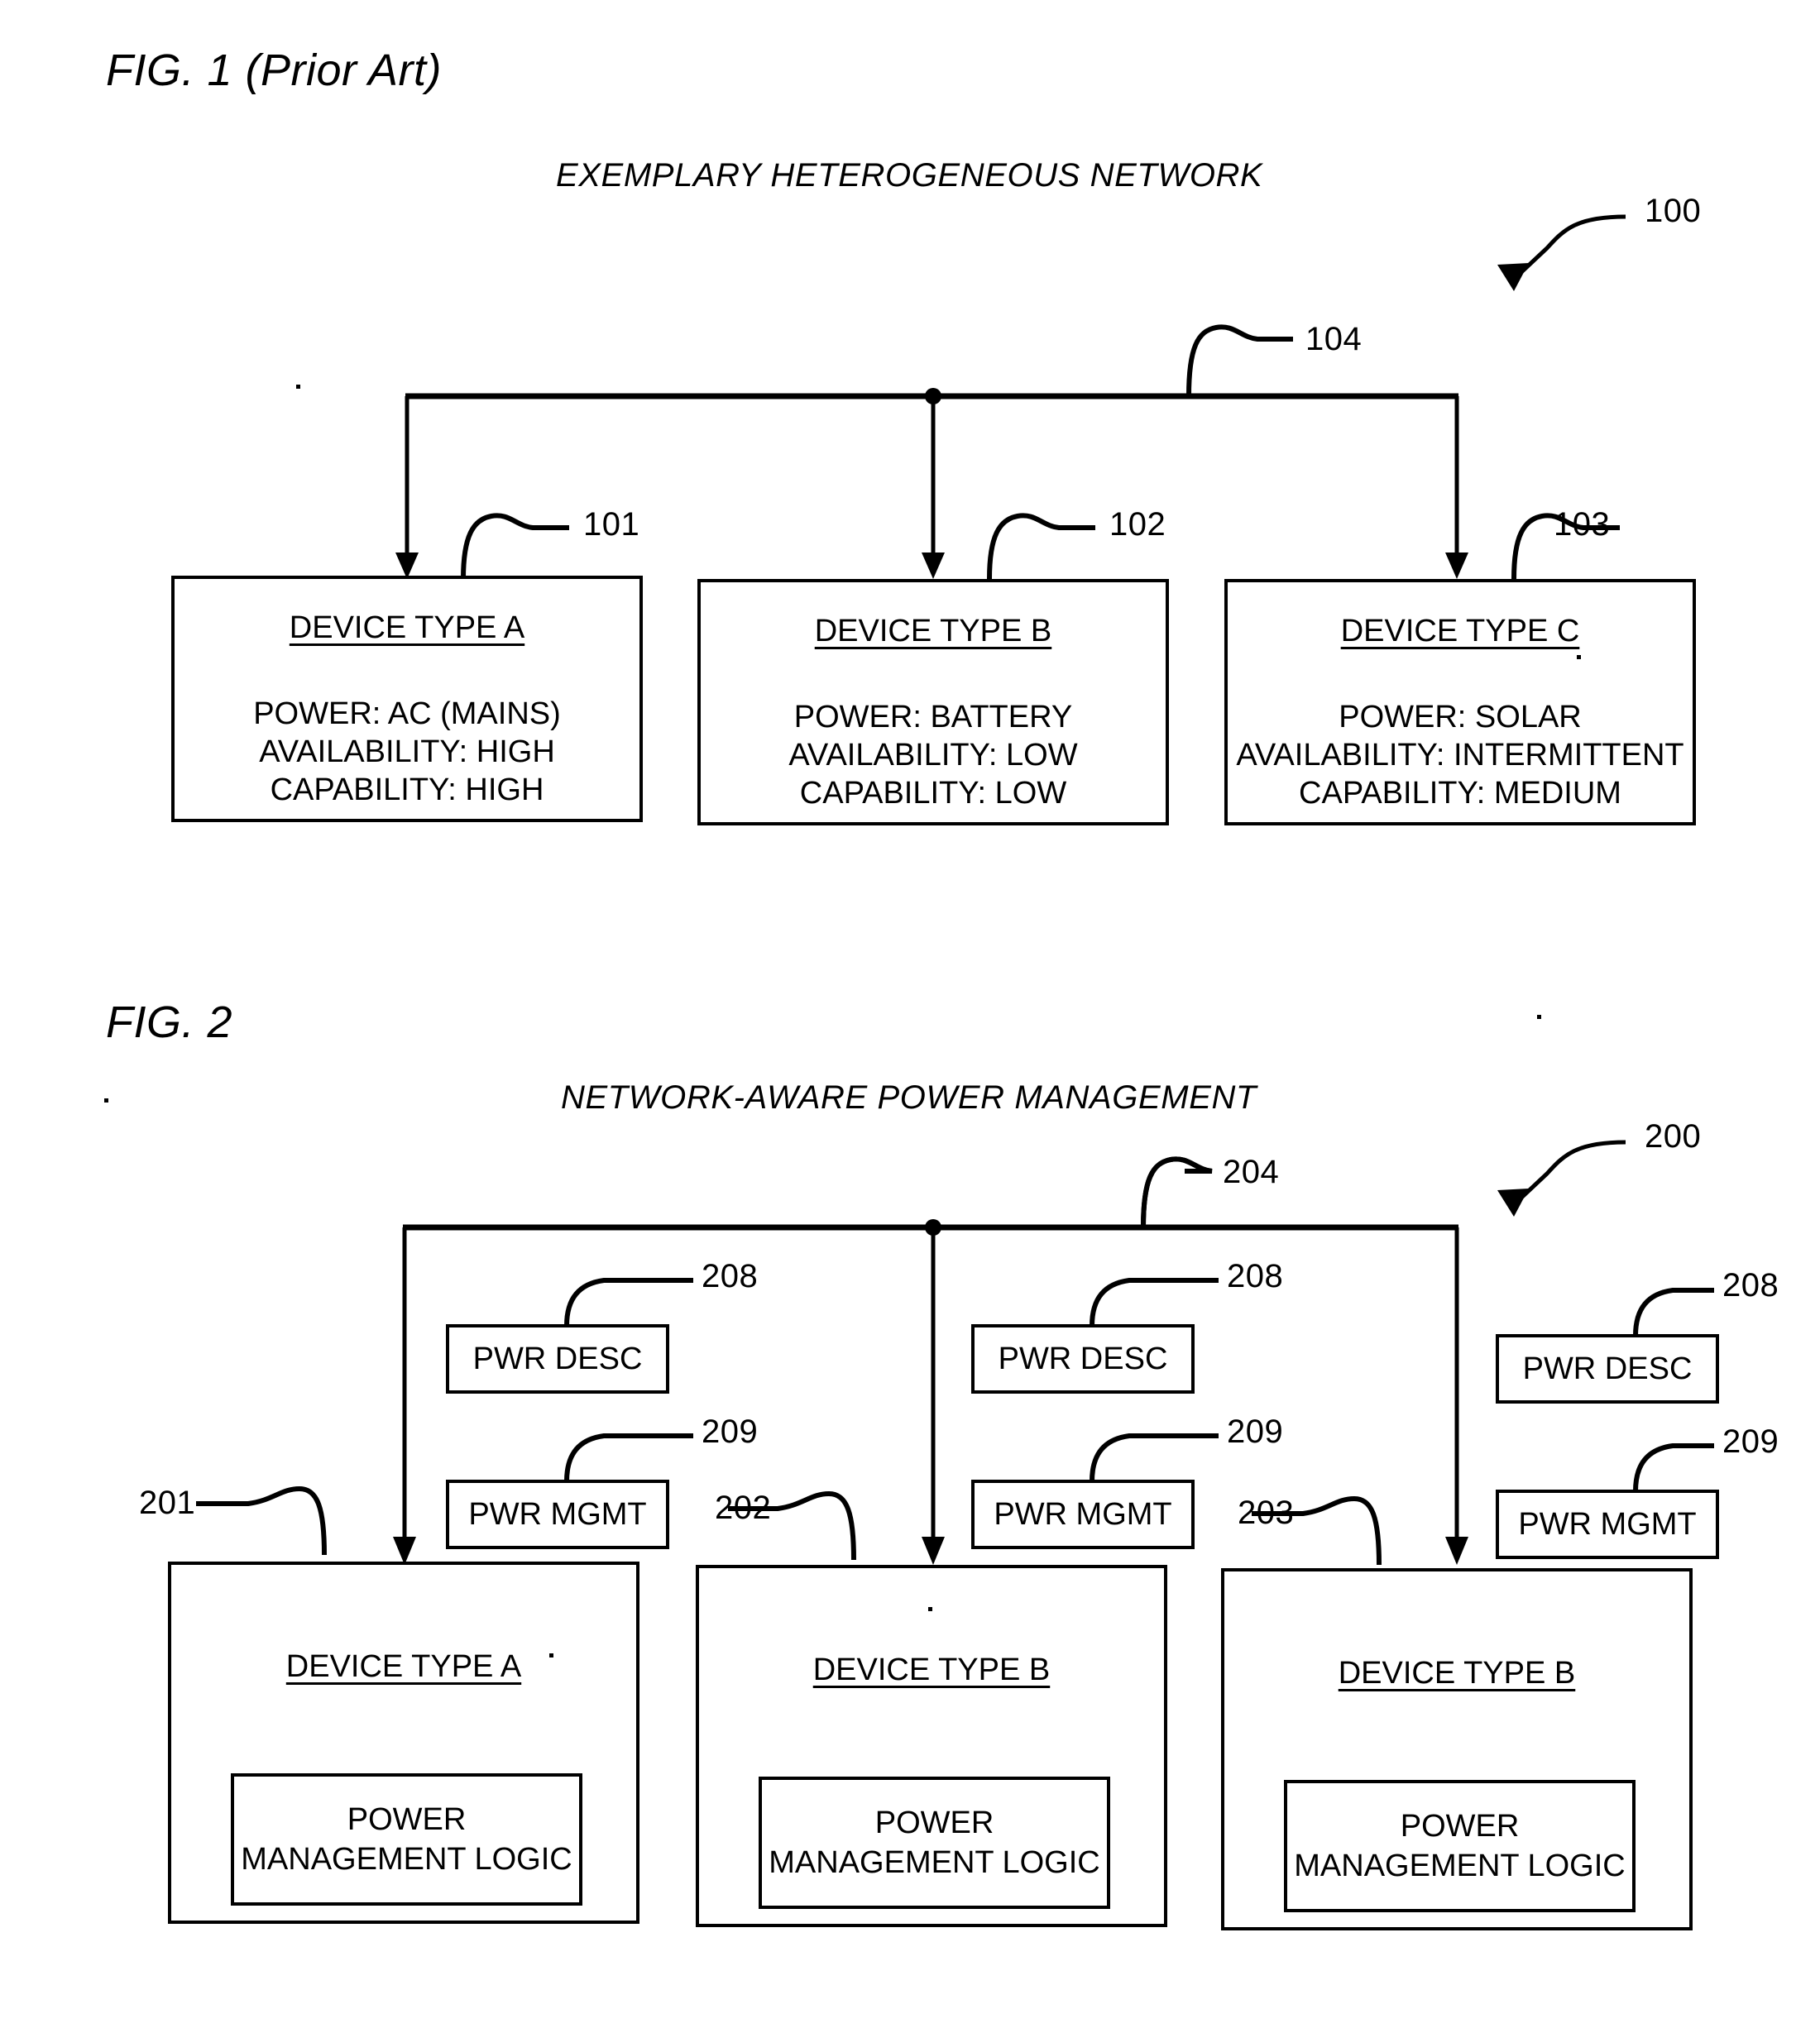 This screenshot has height=2033, width=1820. I want to click on fig1-subtitle: EXEMPLARY HETEROGENEOUS NETWORK, so click(909, 175).